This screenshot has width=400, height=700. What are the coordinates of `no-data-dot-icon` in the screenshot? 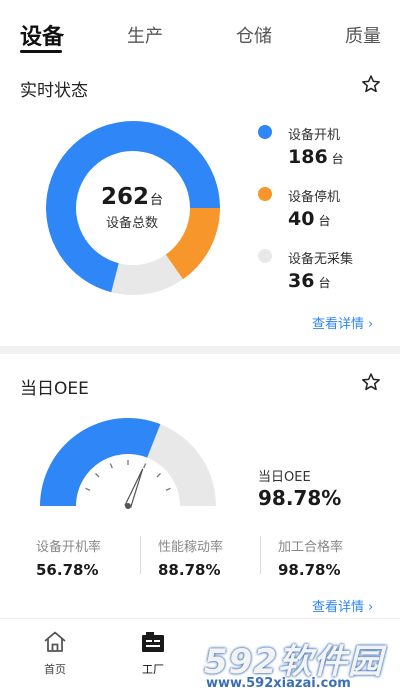 It's located at (265, 256).